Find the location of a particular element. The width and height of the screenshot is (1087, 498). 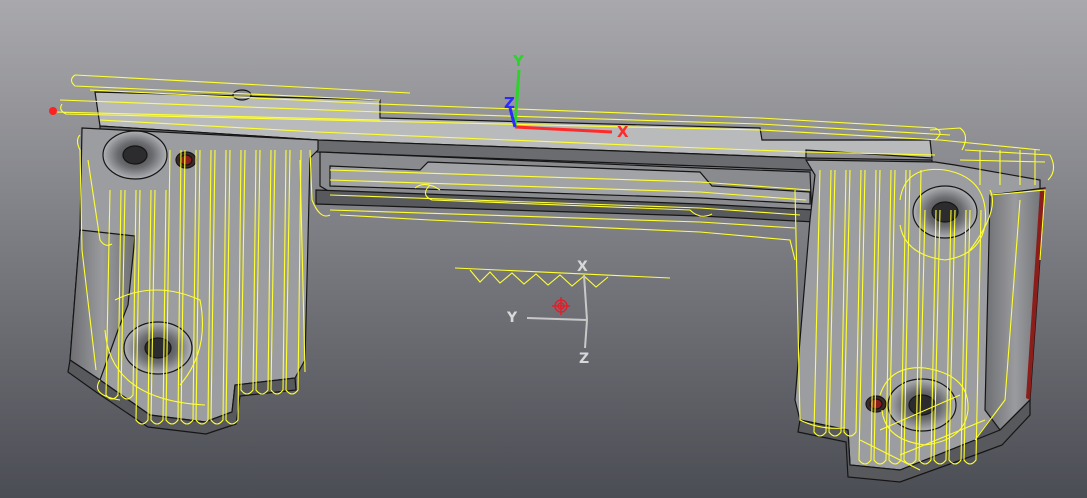

world-y-label: Y is located at coordinates (518, 61).